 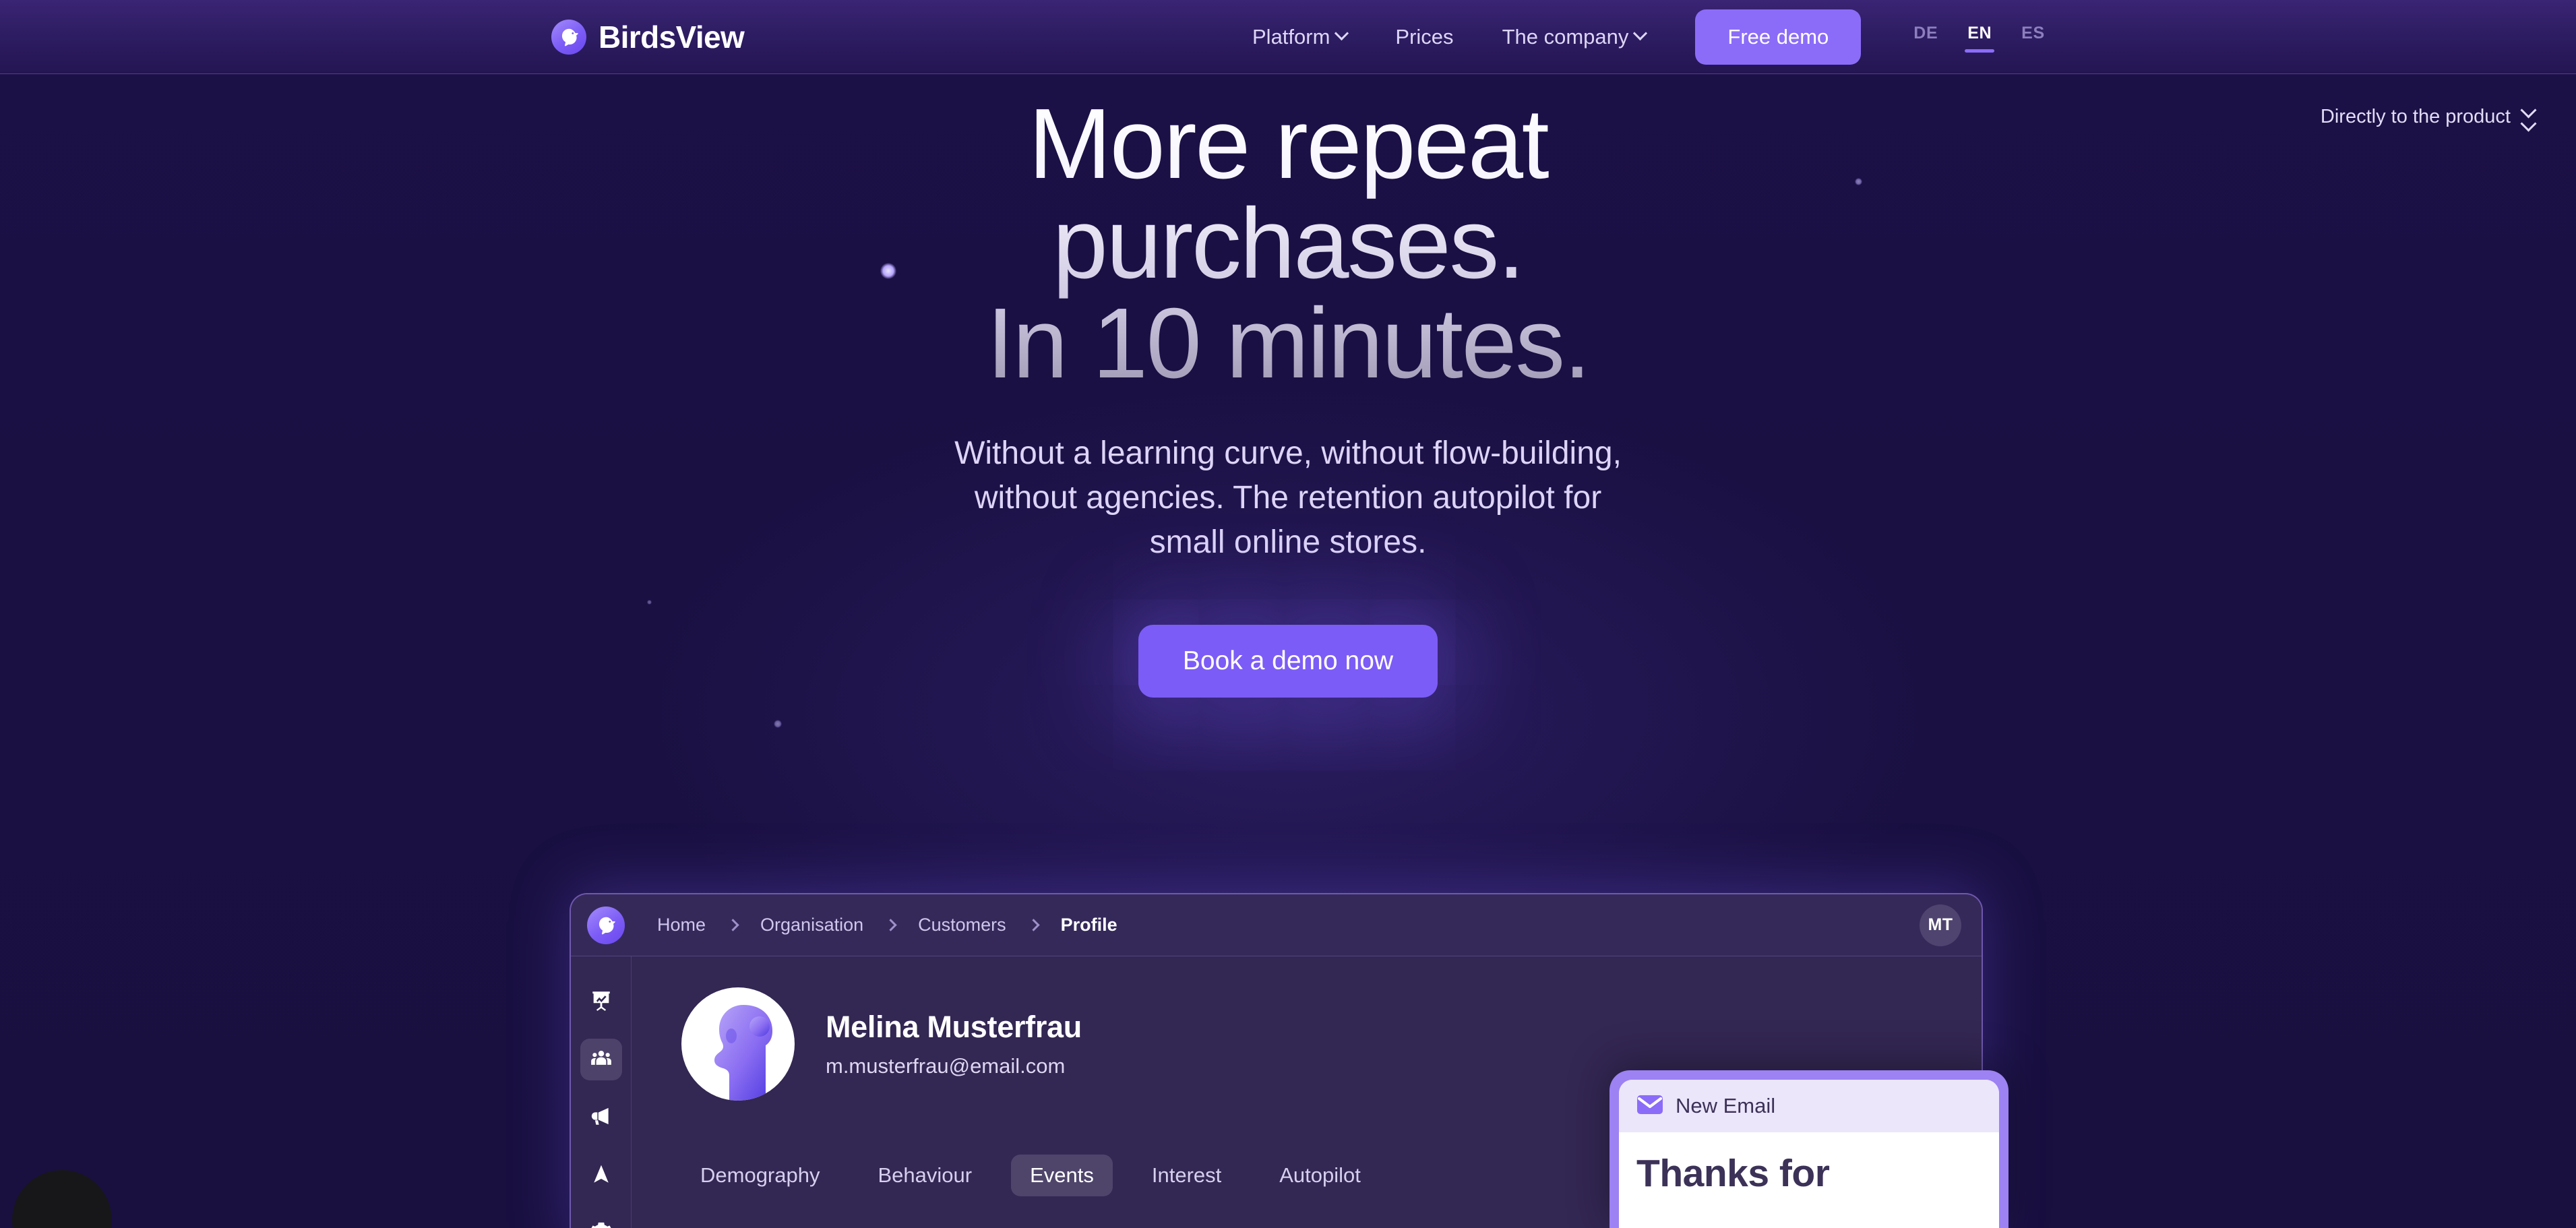 I want to click on chat-widget-button, so click(x=62, y=1199).